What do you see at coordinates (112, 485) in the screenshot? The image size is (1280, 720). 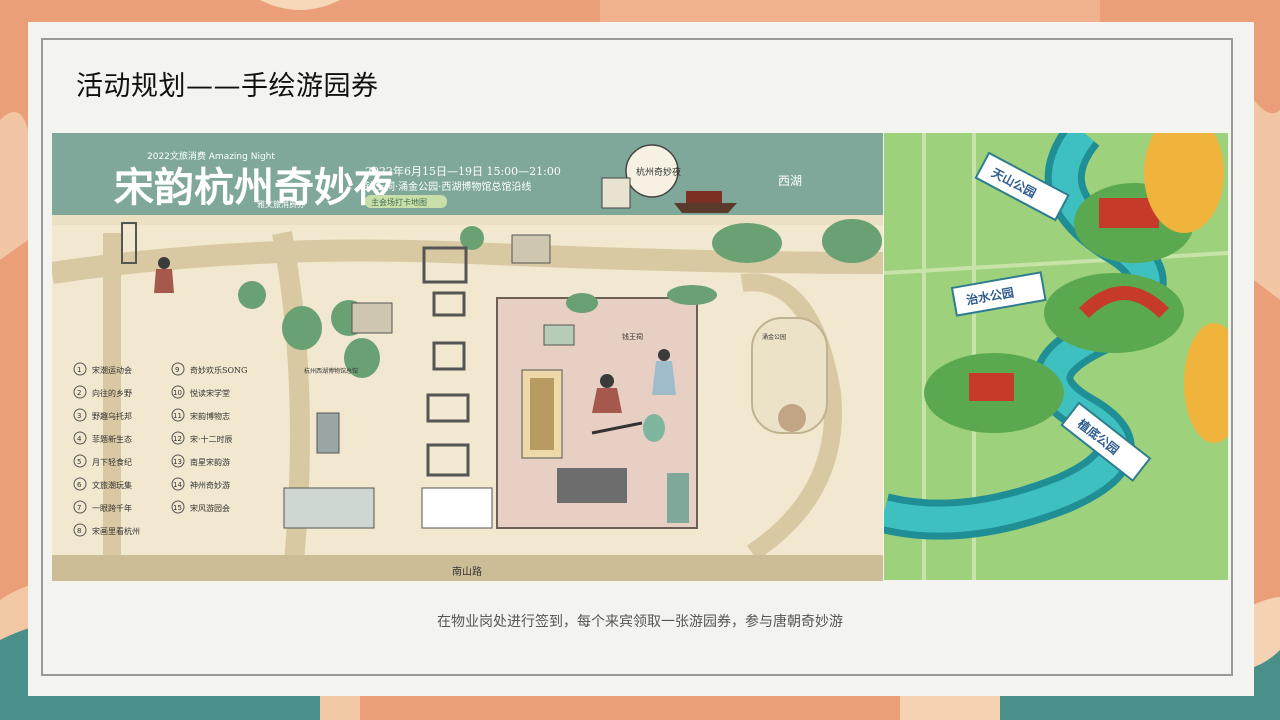 I see `svg-text: 文旅潮玩集` at bounding box center [112, 485].